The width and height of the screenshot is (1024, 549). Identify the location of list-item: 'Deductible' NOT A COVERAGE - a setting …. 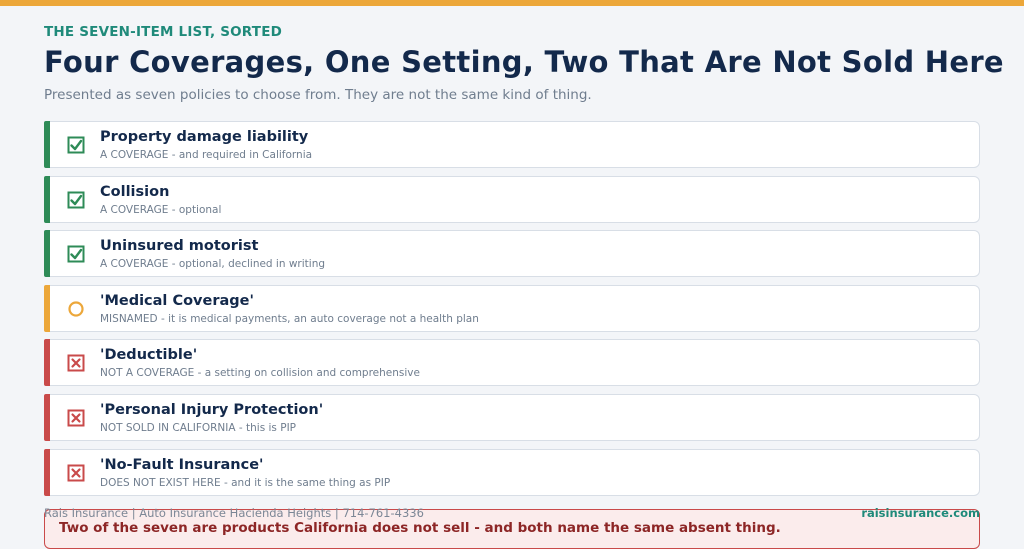
(512, 363).